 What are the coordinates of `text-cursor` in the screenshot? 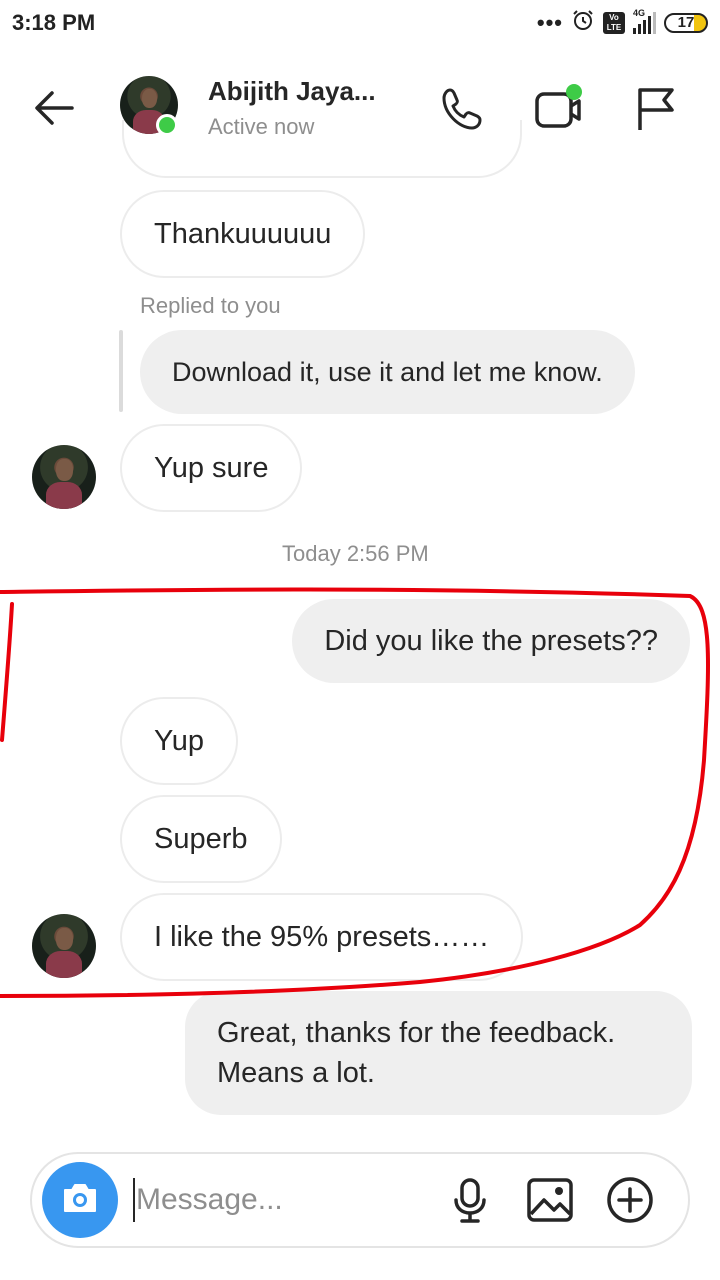 It's located at (134, 1200).